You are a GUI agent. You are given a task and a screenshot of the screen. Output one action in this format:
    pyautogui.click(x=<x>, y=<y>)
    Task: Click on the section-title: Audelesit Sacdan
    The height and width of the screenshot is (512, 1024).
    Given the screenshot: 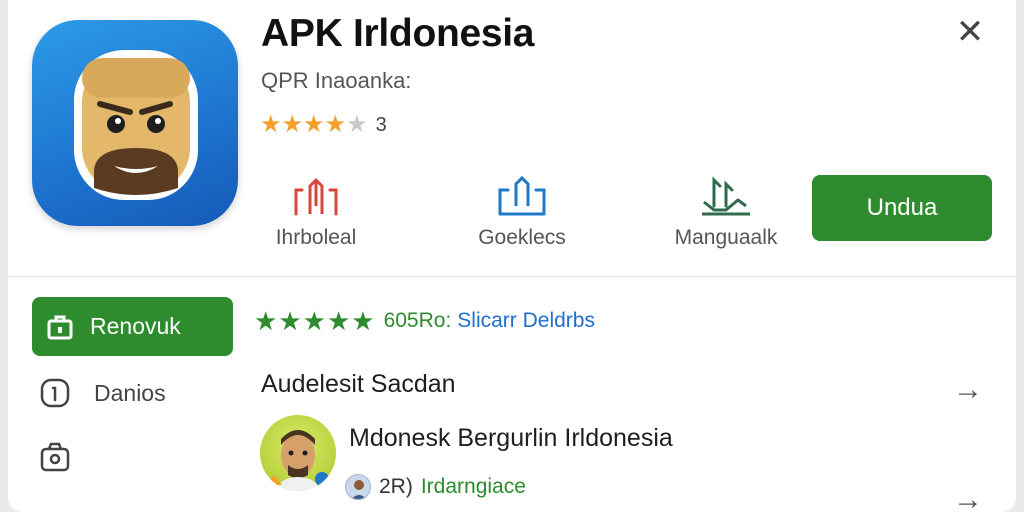 What is the action you would take?
    pyautogui.click(x=358, y=384)
    